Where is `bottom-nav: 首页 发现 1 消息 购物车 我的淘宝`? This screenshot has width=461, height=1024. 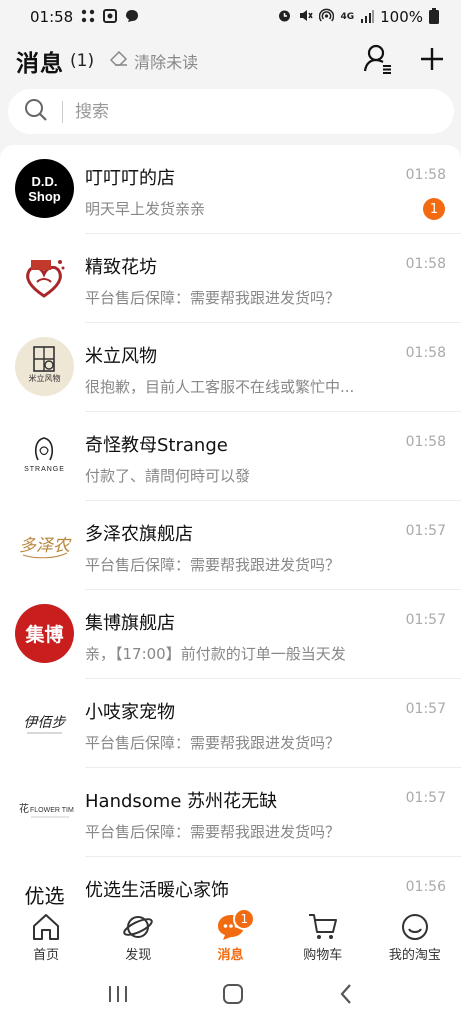
bottom-nav: 首页 发现 1 消息 购物车 我的淘宝 is located at coordinates (230, 938).